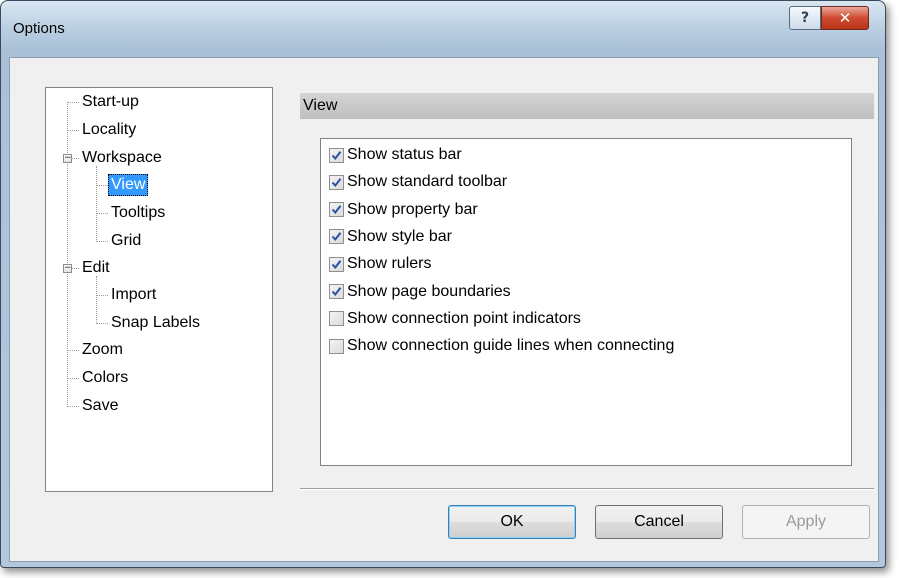 This screenshot has width=899, height=578. What do you see at coordinates (128, 185) in the screenshot?
I see `tree-item-view: View` at bounding box center [128, 185].